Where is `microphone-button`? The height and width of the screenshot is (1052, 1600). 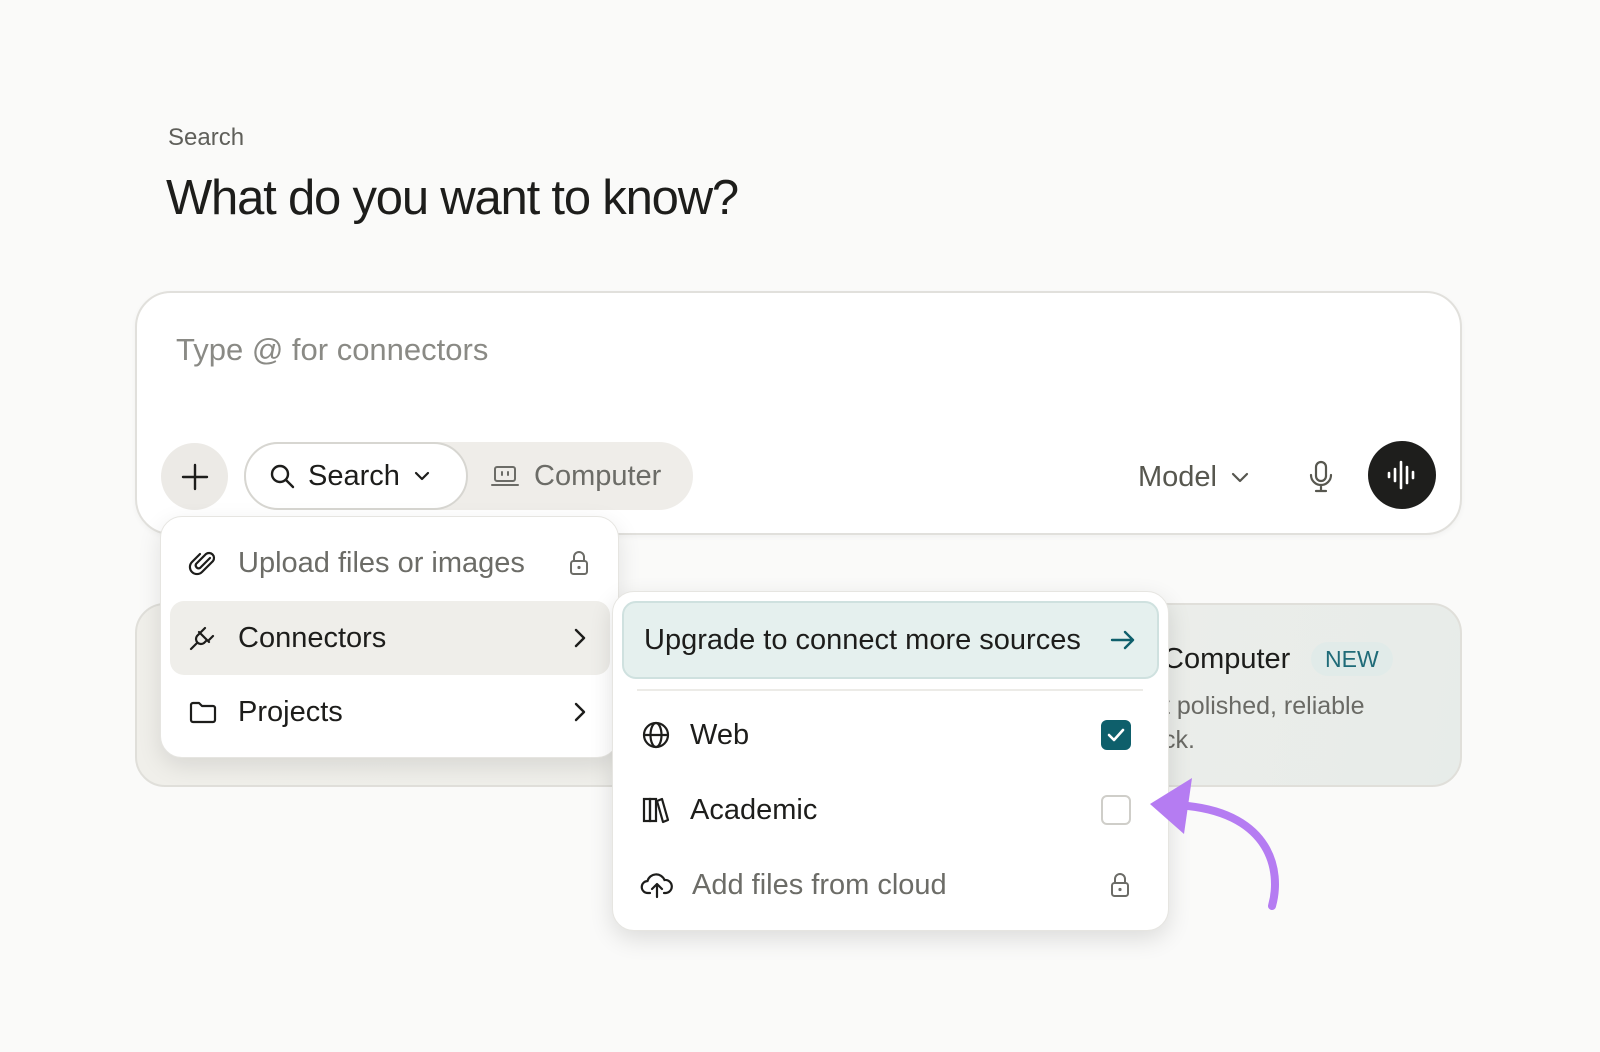
microphone-button is located at coordinates (1321, 477).